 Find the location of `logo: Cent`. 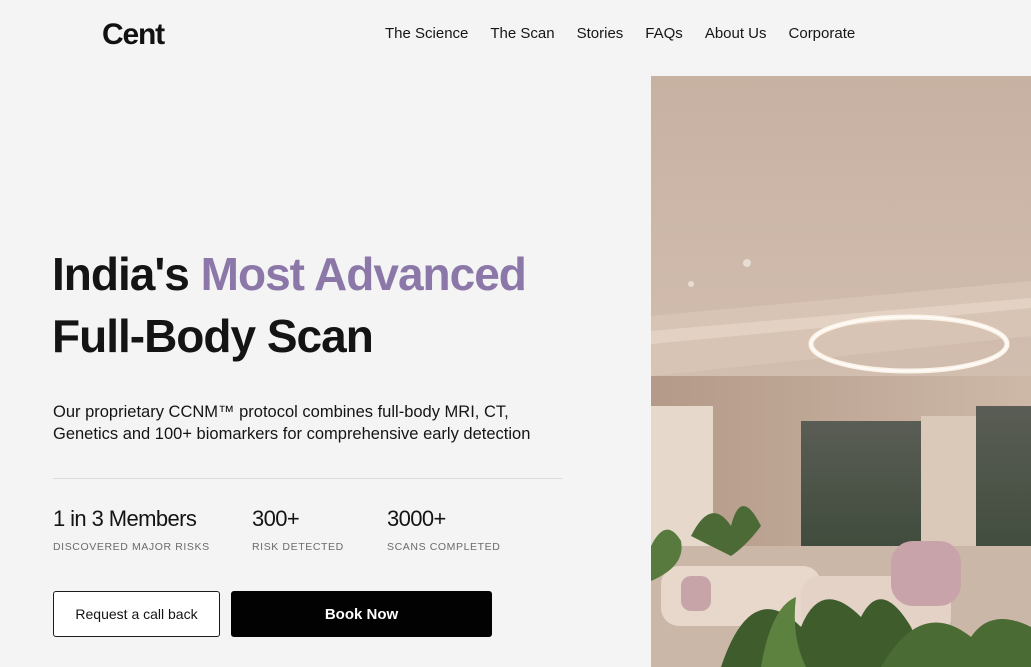

logo: Cent is located at coordinates (133, 35).